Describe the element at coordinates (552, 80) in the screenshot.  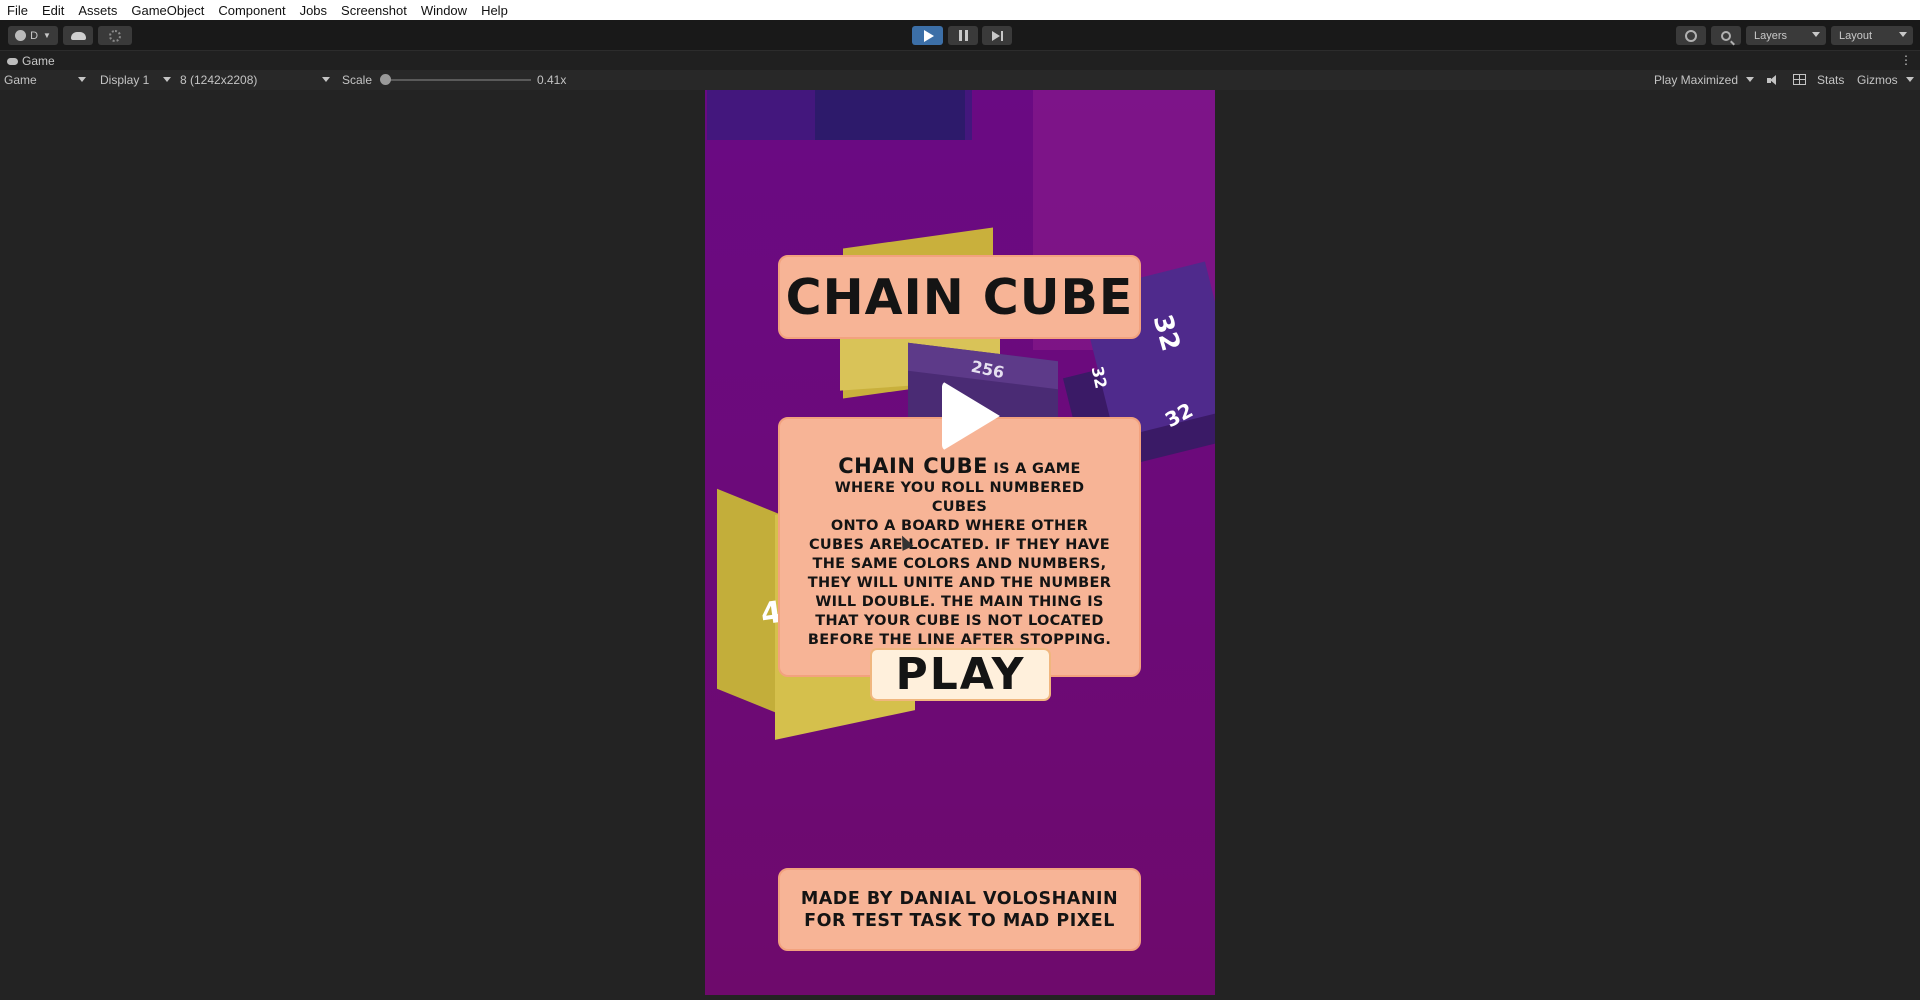
I see `scale-value: 0.41x` at that location.